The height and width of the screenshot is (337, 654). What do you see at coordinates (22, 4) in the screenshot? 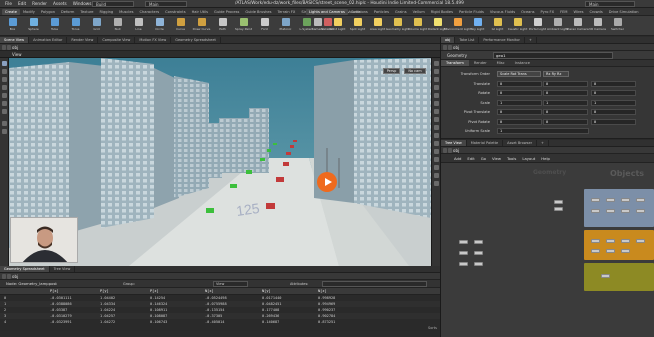
I see `menu-edit: Edit` at bounding box center [22, 4].